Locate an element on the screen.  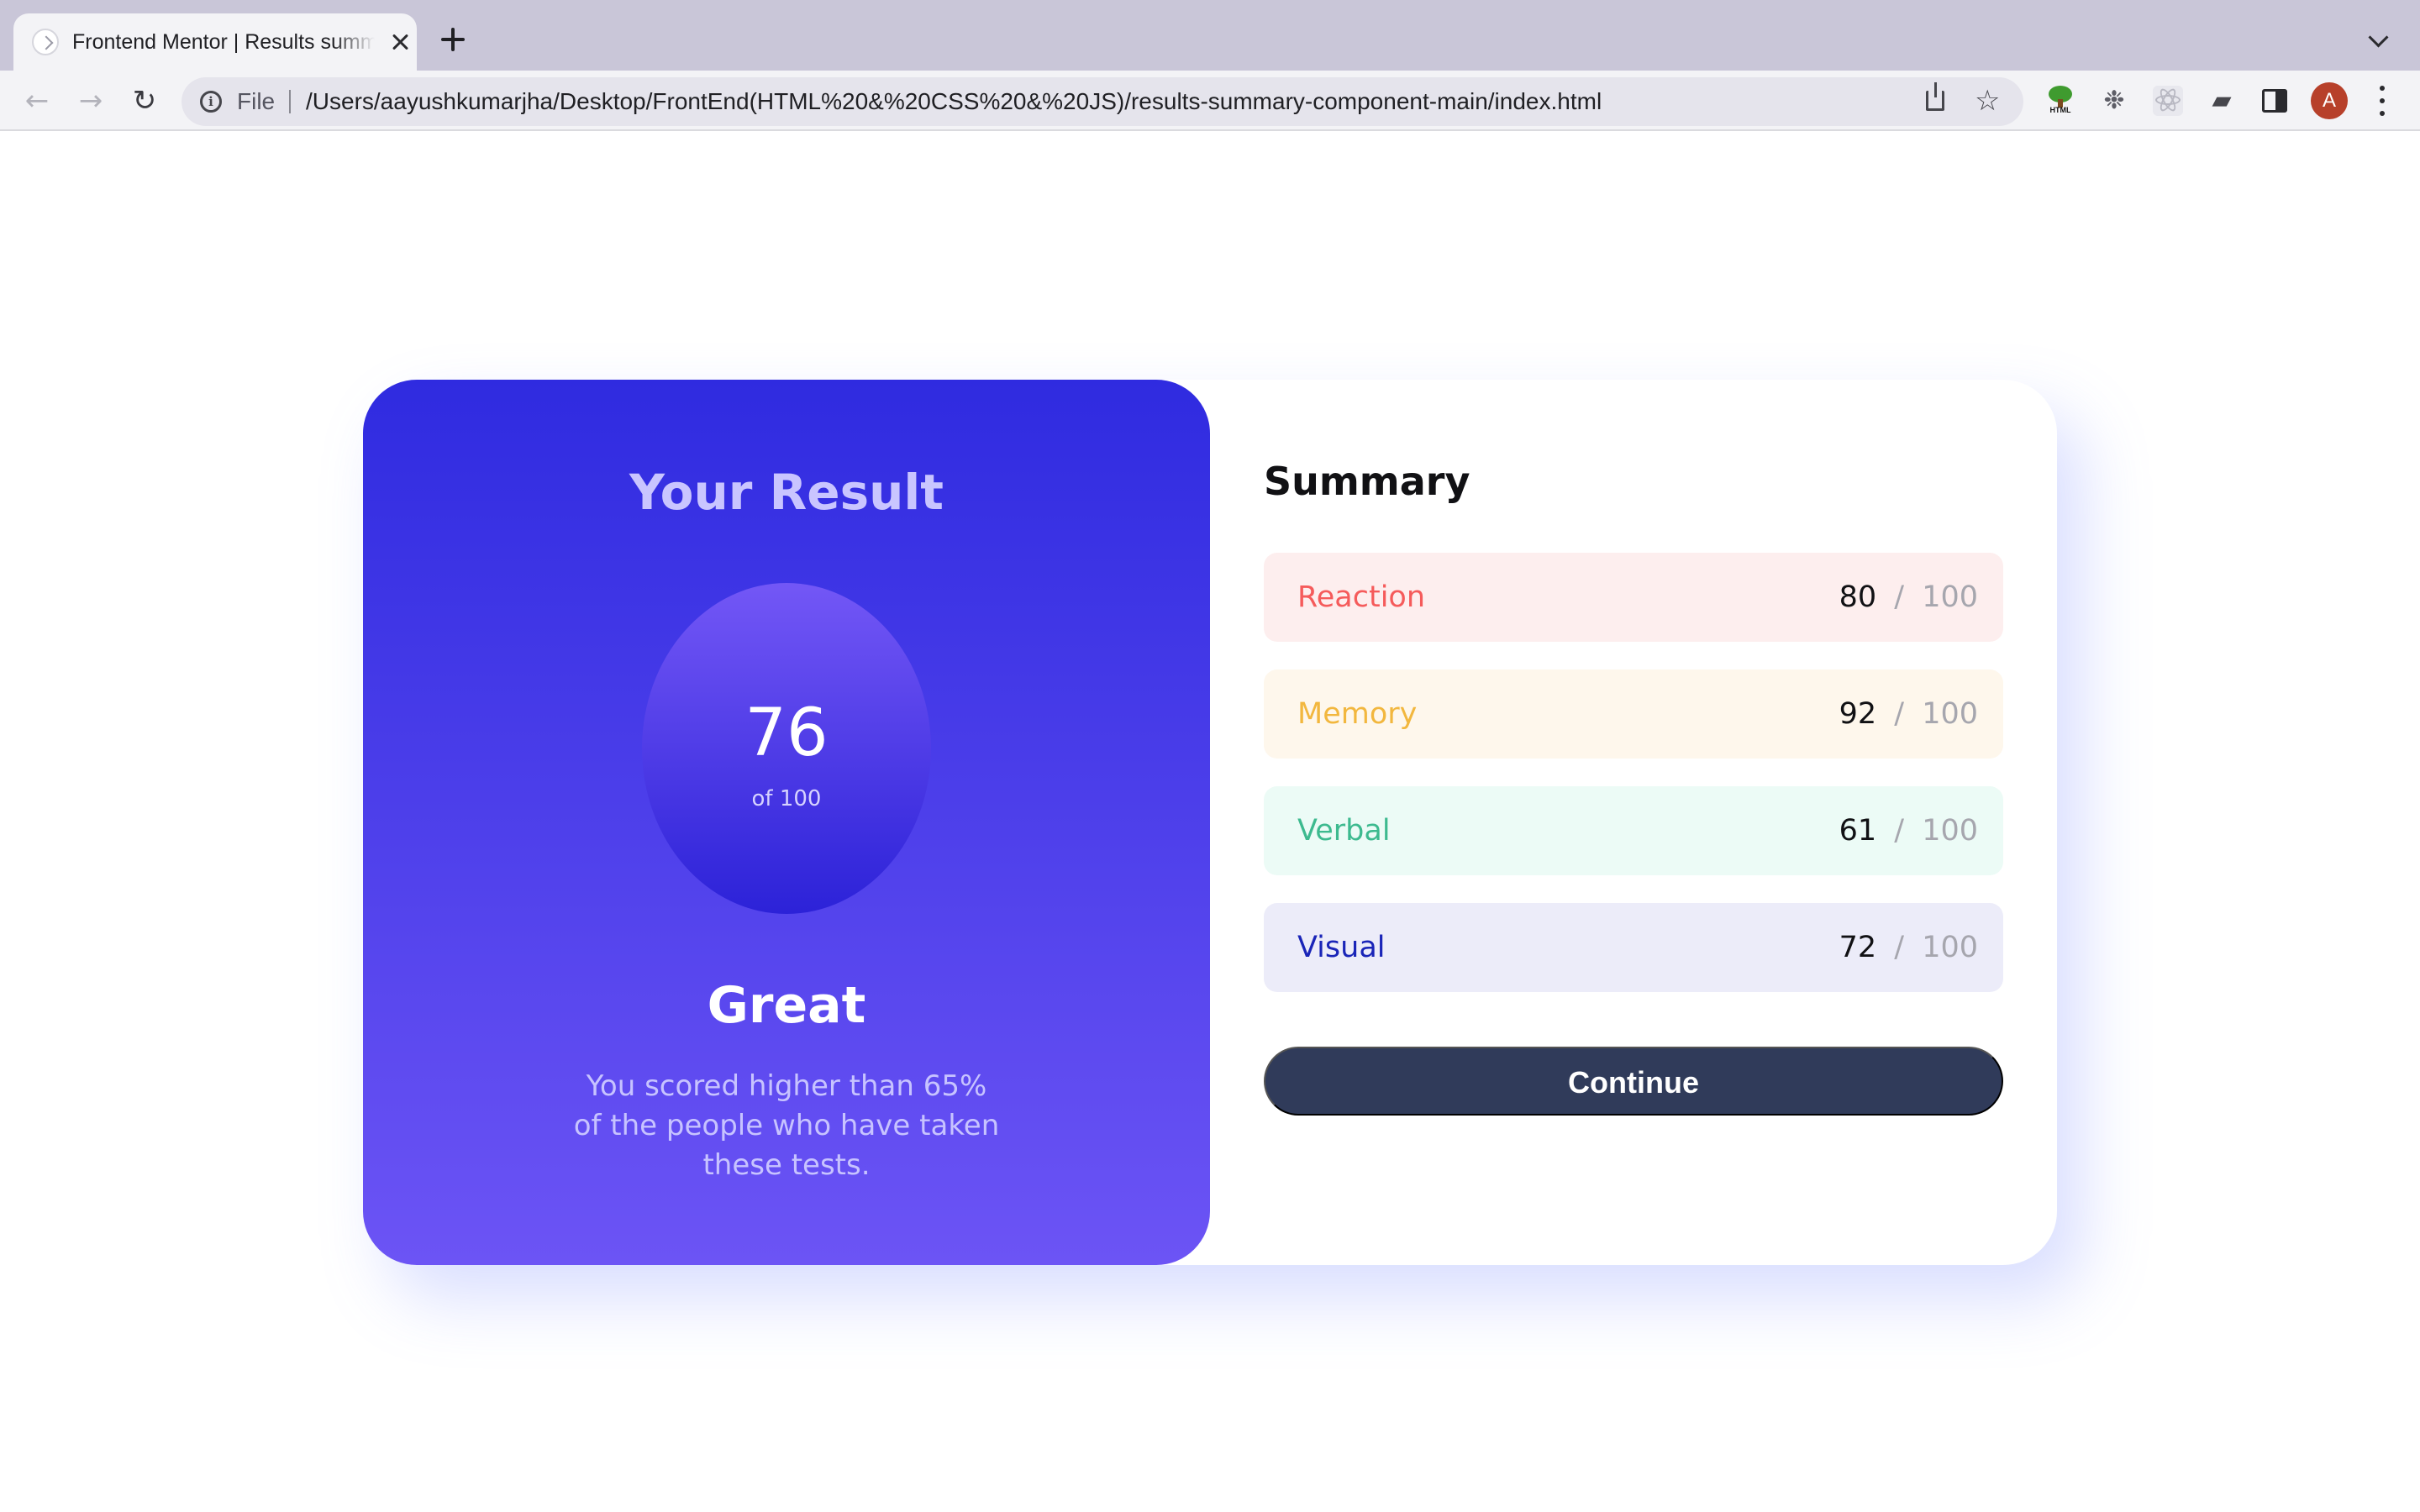
more-menu-icon is located at coordinates (2382, 101).